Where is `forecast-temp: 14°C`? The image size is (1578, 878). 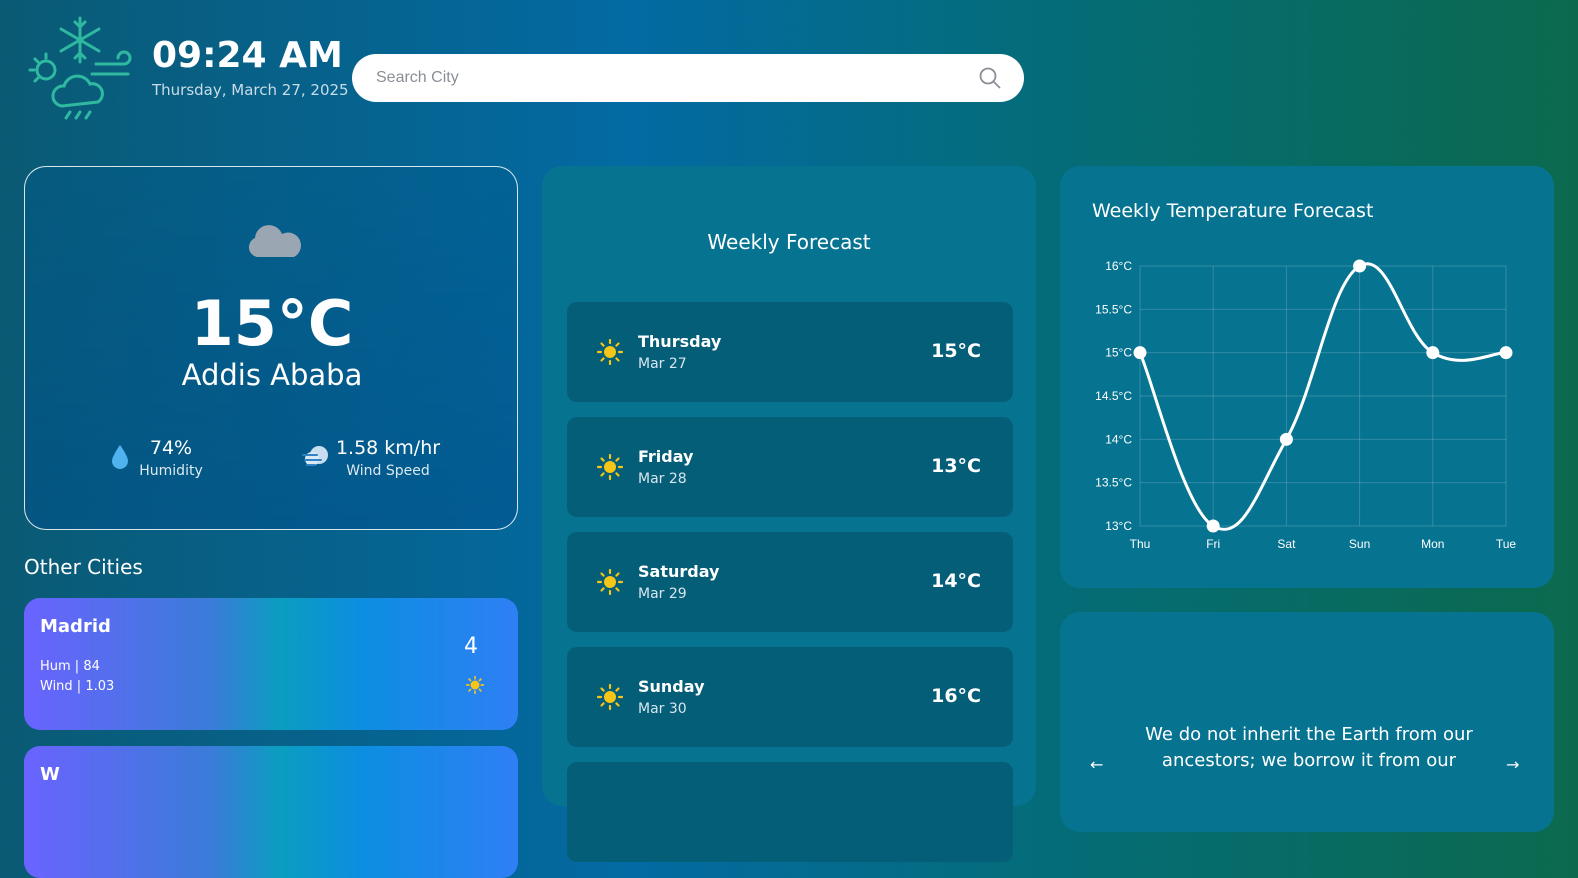 forecast-temp: 14°C is located at coordinates (956, 581).